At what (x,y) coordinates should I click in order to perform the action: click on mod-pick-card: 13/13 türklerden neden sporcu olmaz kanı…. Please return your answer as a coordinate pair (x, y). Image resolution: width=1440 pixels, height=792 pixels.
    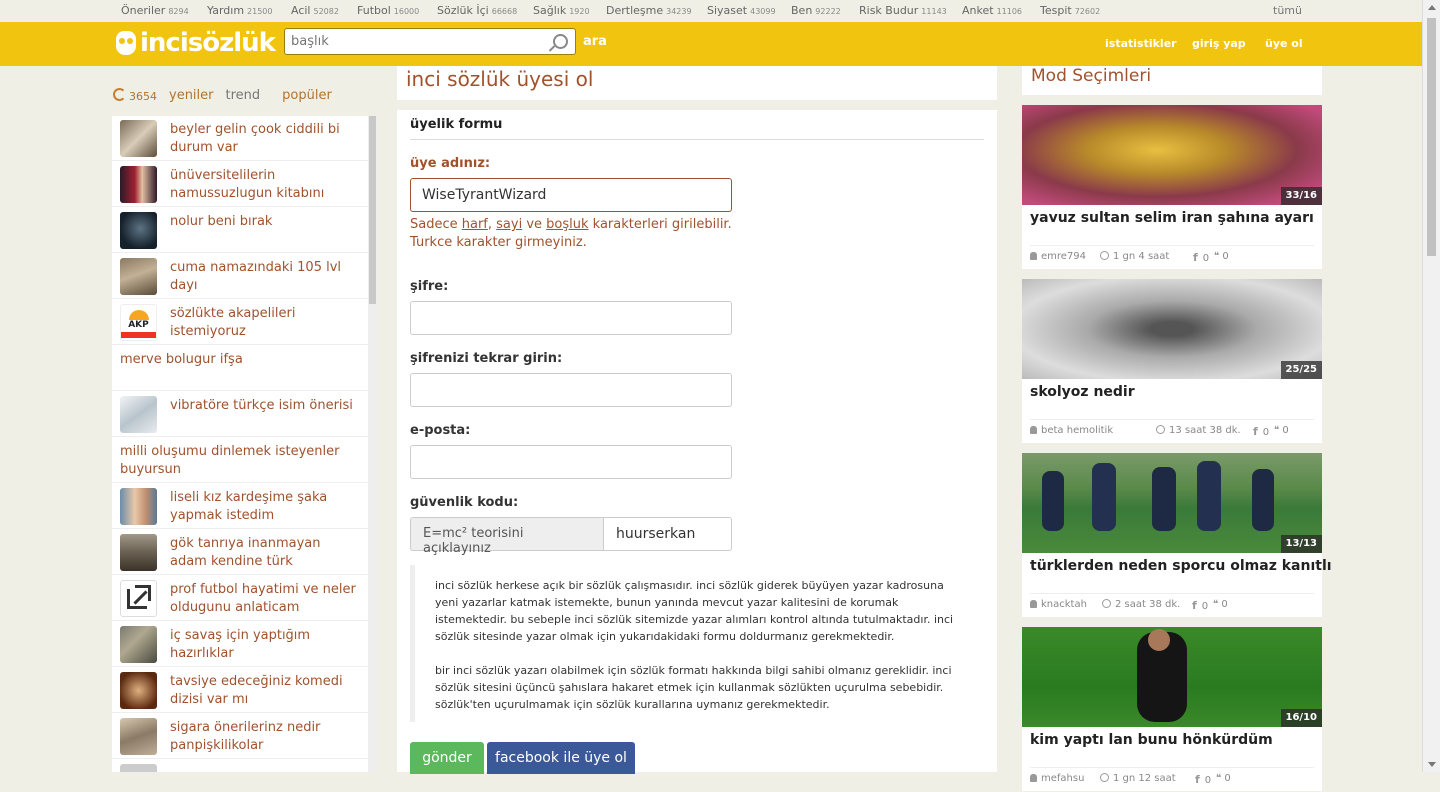
    Looking at the image, I should click on (1177, 535).